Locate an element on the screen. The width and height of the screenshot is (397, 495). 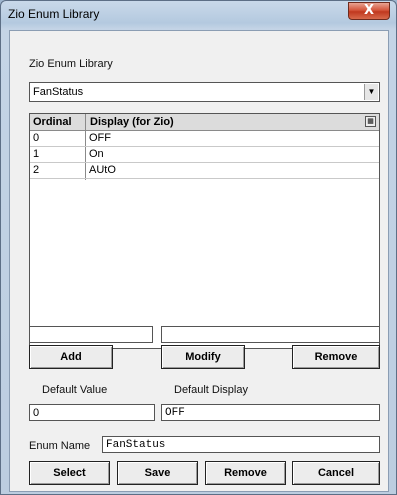
default-value-text: 0 is located at coordinates (36, 413).